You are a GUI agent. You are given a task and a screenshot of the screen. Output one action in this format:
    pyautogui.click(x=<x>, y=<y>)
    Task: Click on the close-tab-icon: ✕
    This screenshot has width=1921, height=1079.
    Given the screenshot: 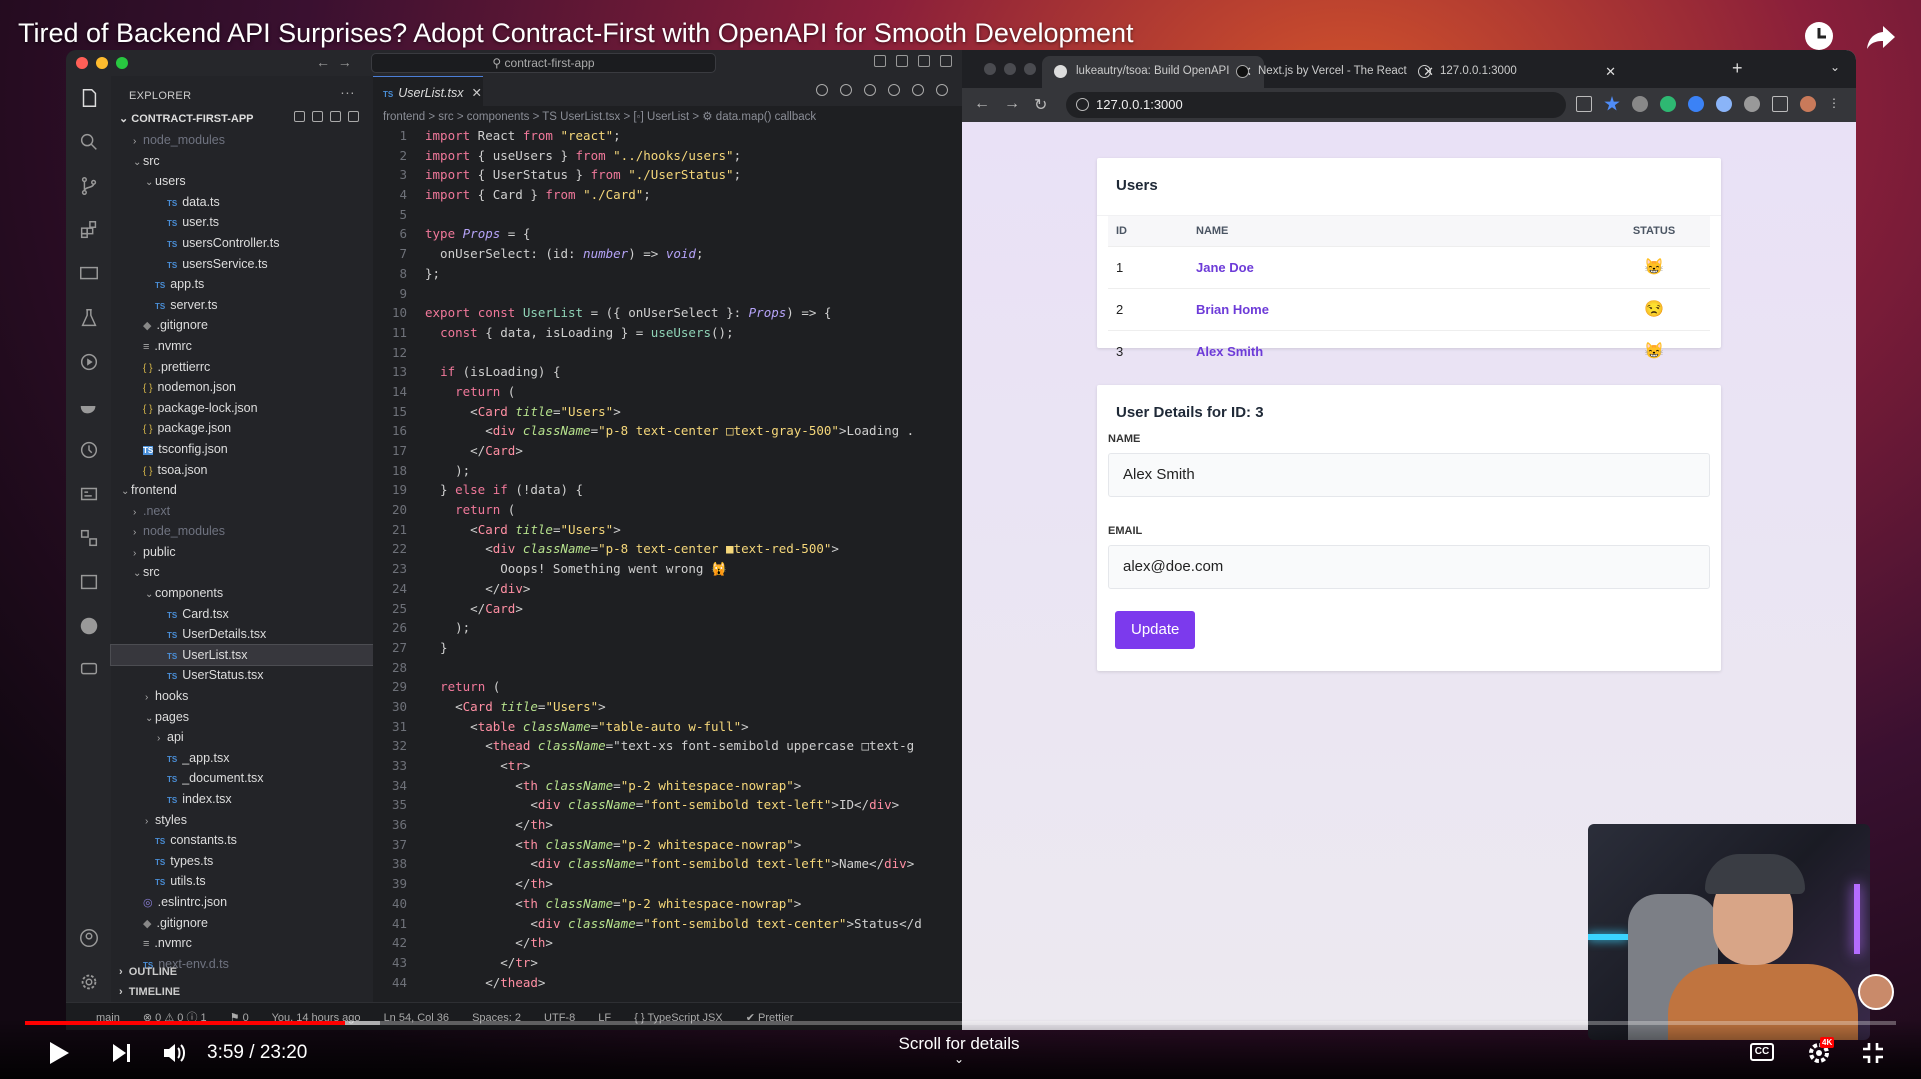 What is the action you would take?
    pyautogui.click(x=1610, y=72)
    